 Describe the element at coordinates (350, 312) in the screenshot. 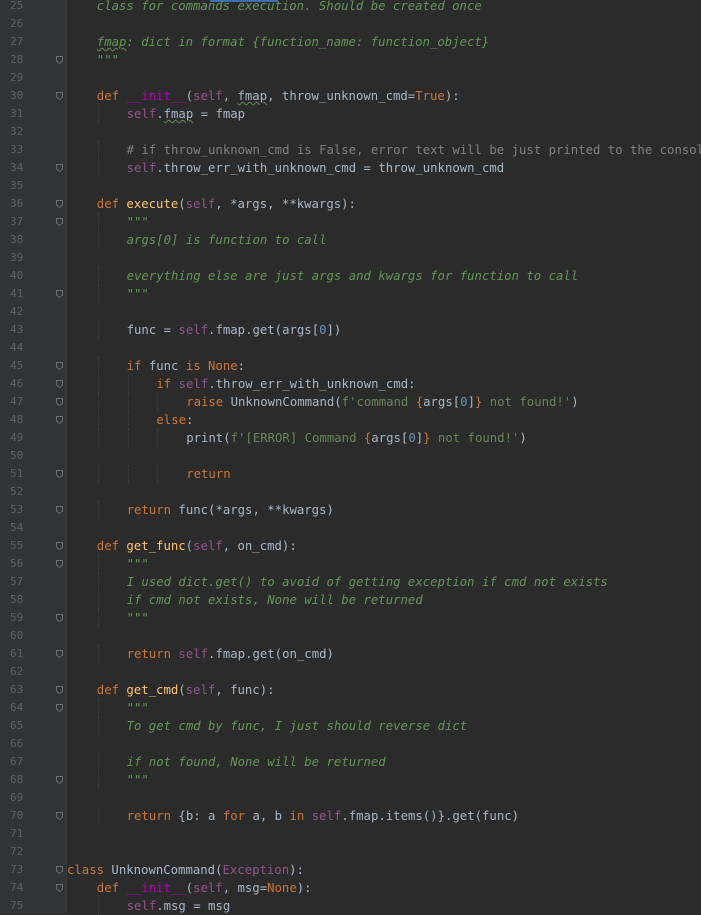

I see `code-line: 42` at that location.